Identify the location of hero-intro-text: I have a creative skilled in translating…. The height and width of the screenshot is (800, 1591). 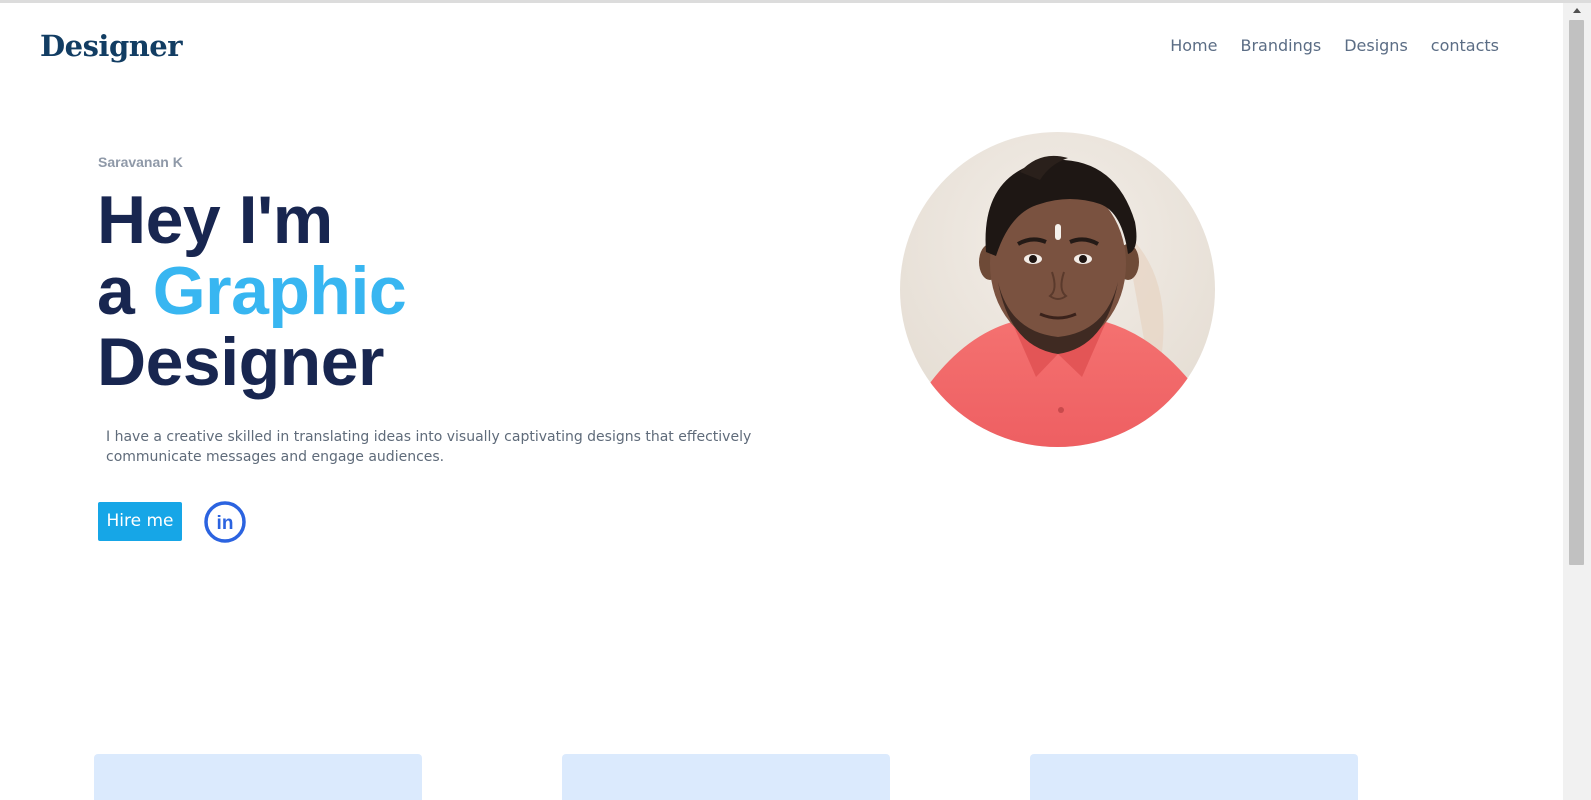
(429, 447).